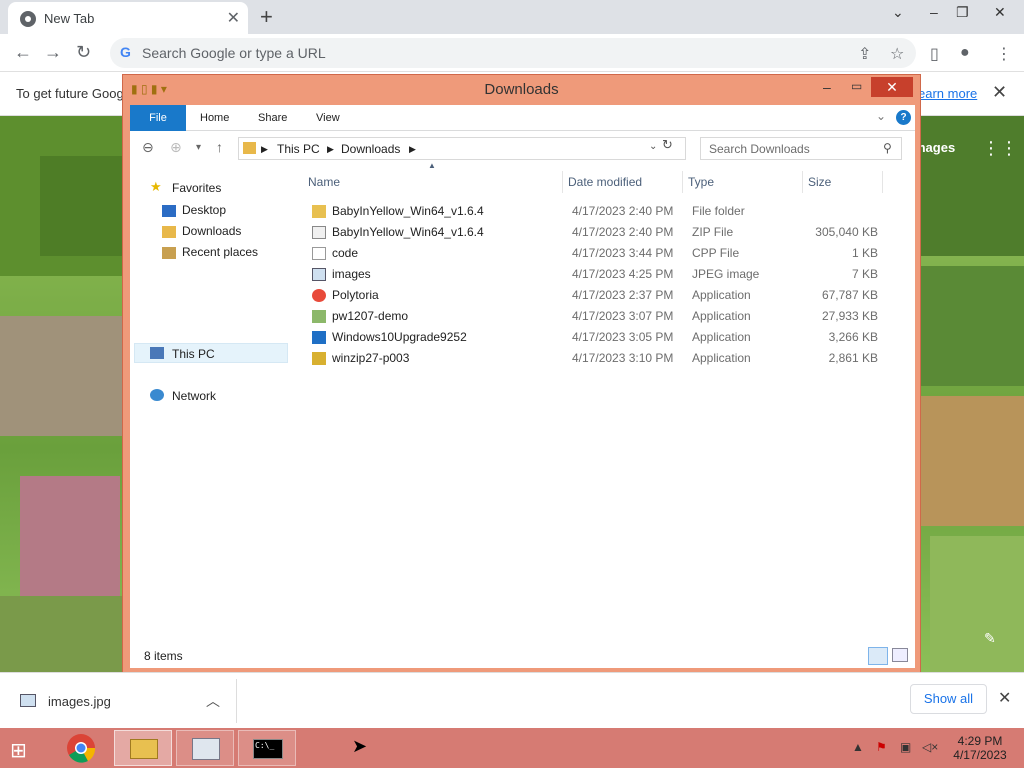 Image resolution: width=1024 pixels, height=769 pixels. Describe the element at coordinates (462, 148) in the screenshot. I see `address-bar: ▶ This PC ▶ Downloads ▶ ⌄` at that location.